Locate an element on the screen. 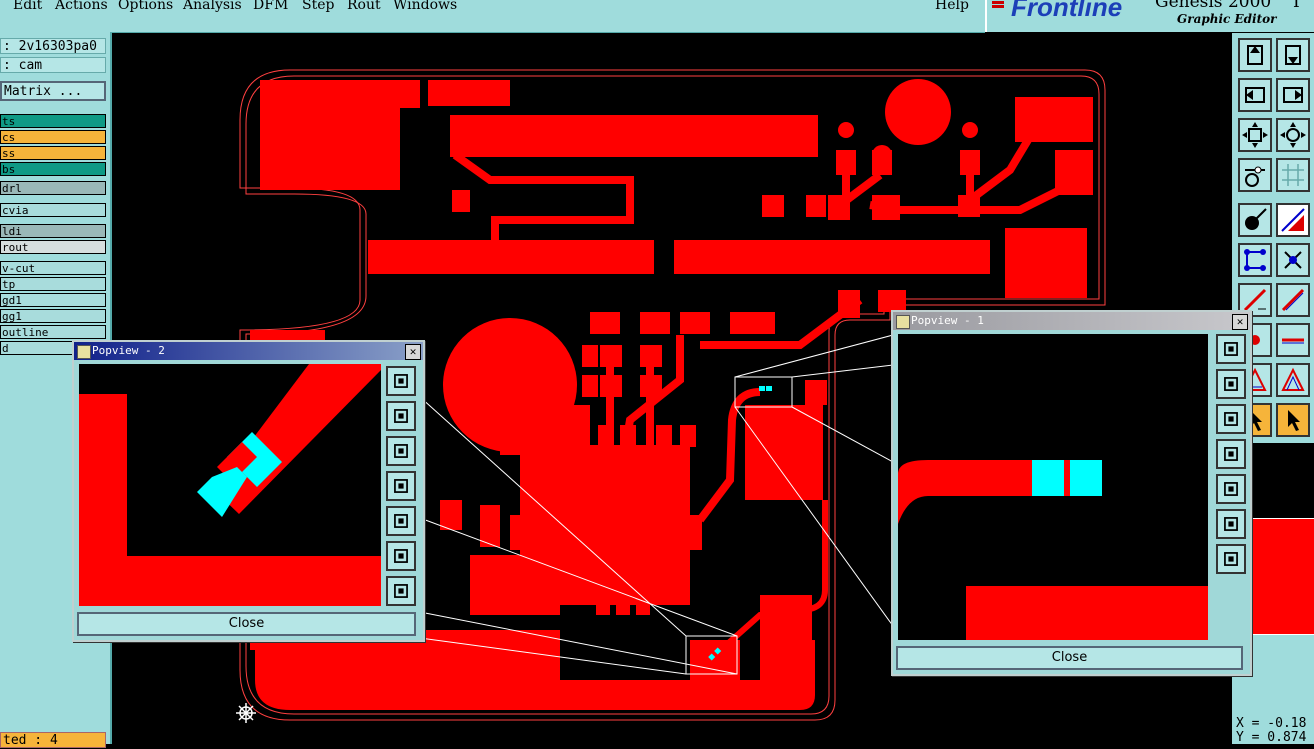 The image size is (1314, 749). popview-2-view is located at coordinates (230, 485).